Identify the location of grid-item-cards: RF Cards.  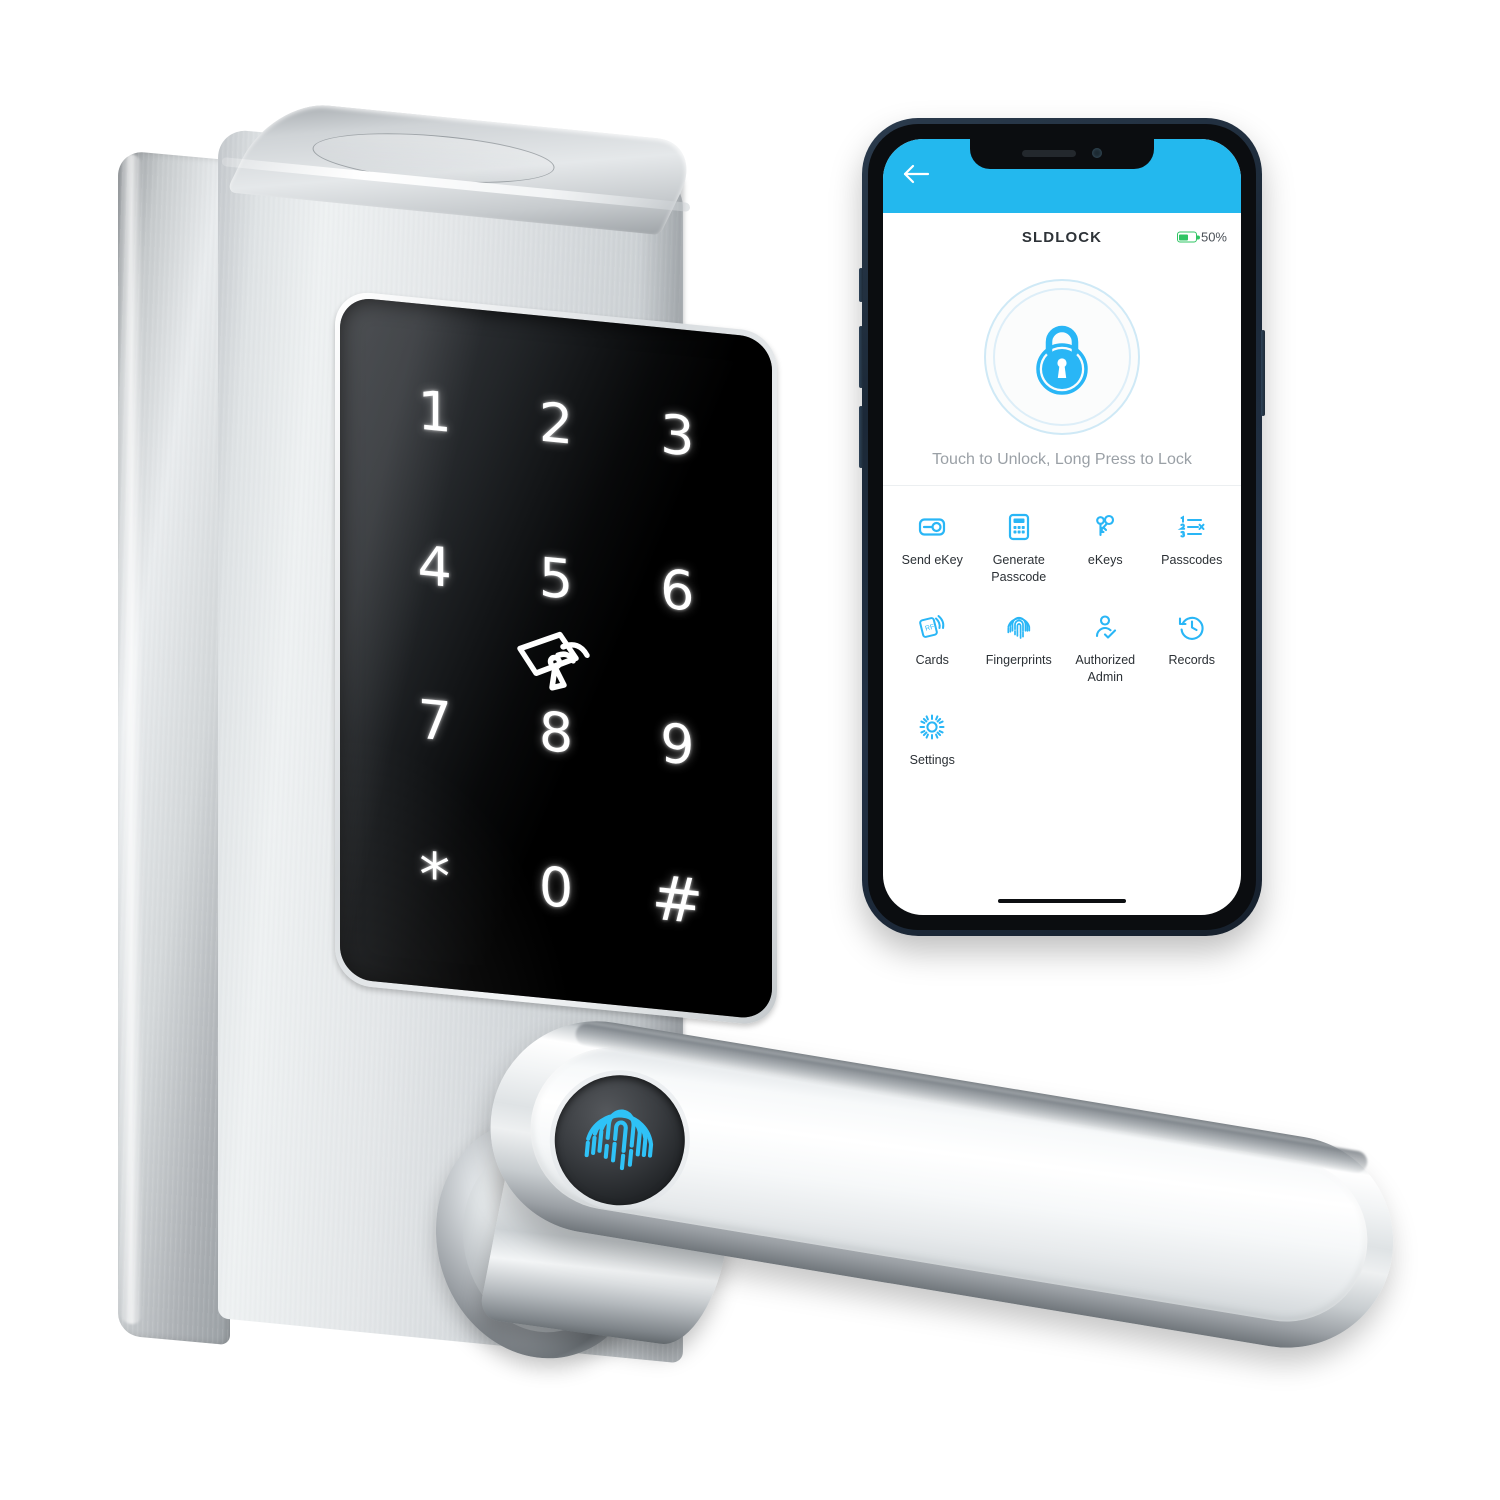
(932, 650).